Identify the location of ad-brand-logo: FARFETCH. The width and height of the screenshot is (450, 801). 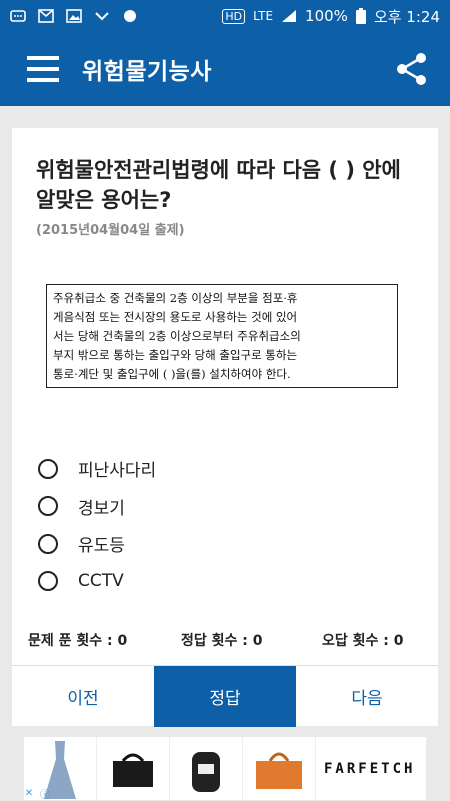
(370, 768).